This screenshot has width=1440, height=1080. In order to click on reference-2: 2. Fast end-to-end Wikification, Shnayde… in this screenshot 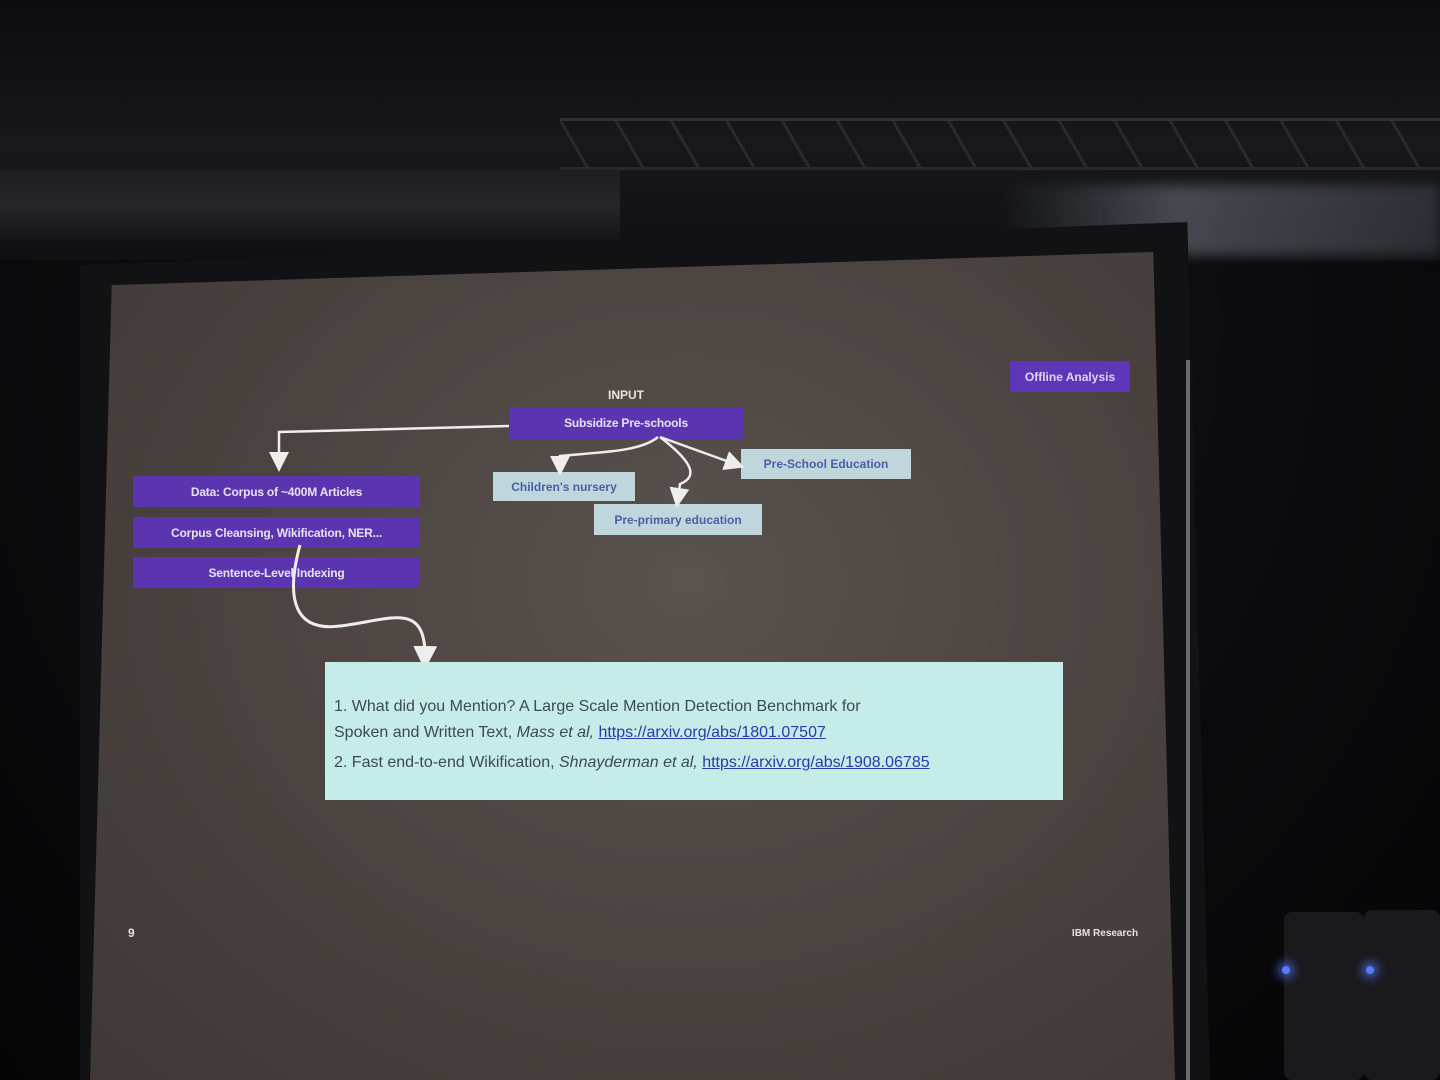, I will do `click(694, 763)`.